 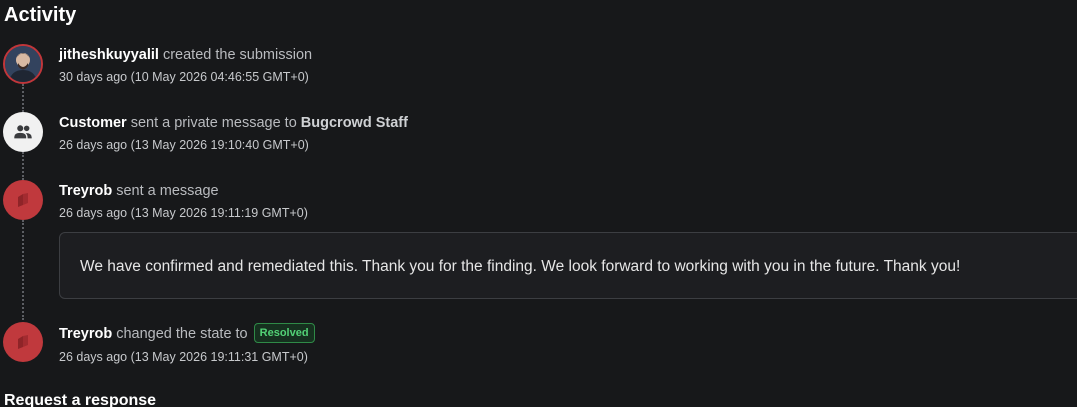 I want to click on recipient-name: Bugcrowd Staff, so click(x=354, y=123).